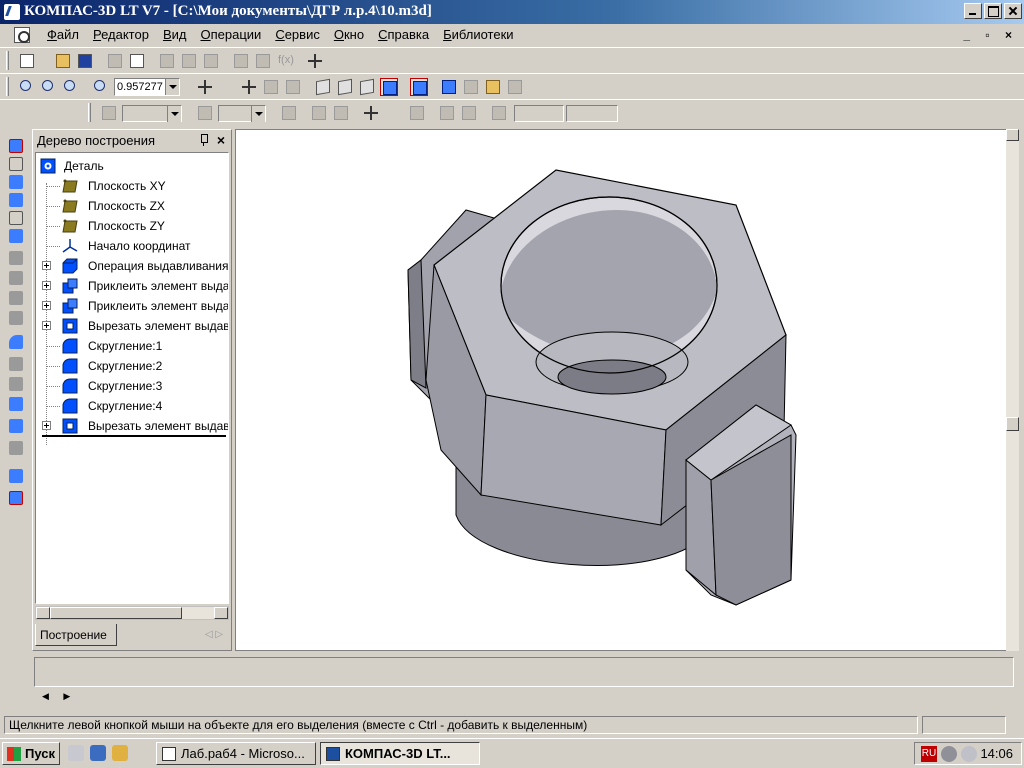  Describe the element at coordinates (293, 87) in the screenshot. I see `rotate-icon` at that location.